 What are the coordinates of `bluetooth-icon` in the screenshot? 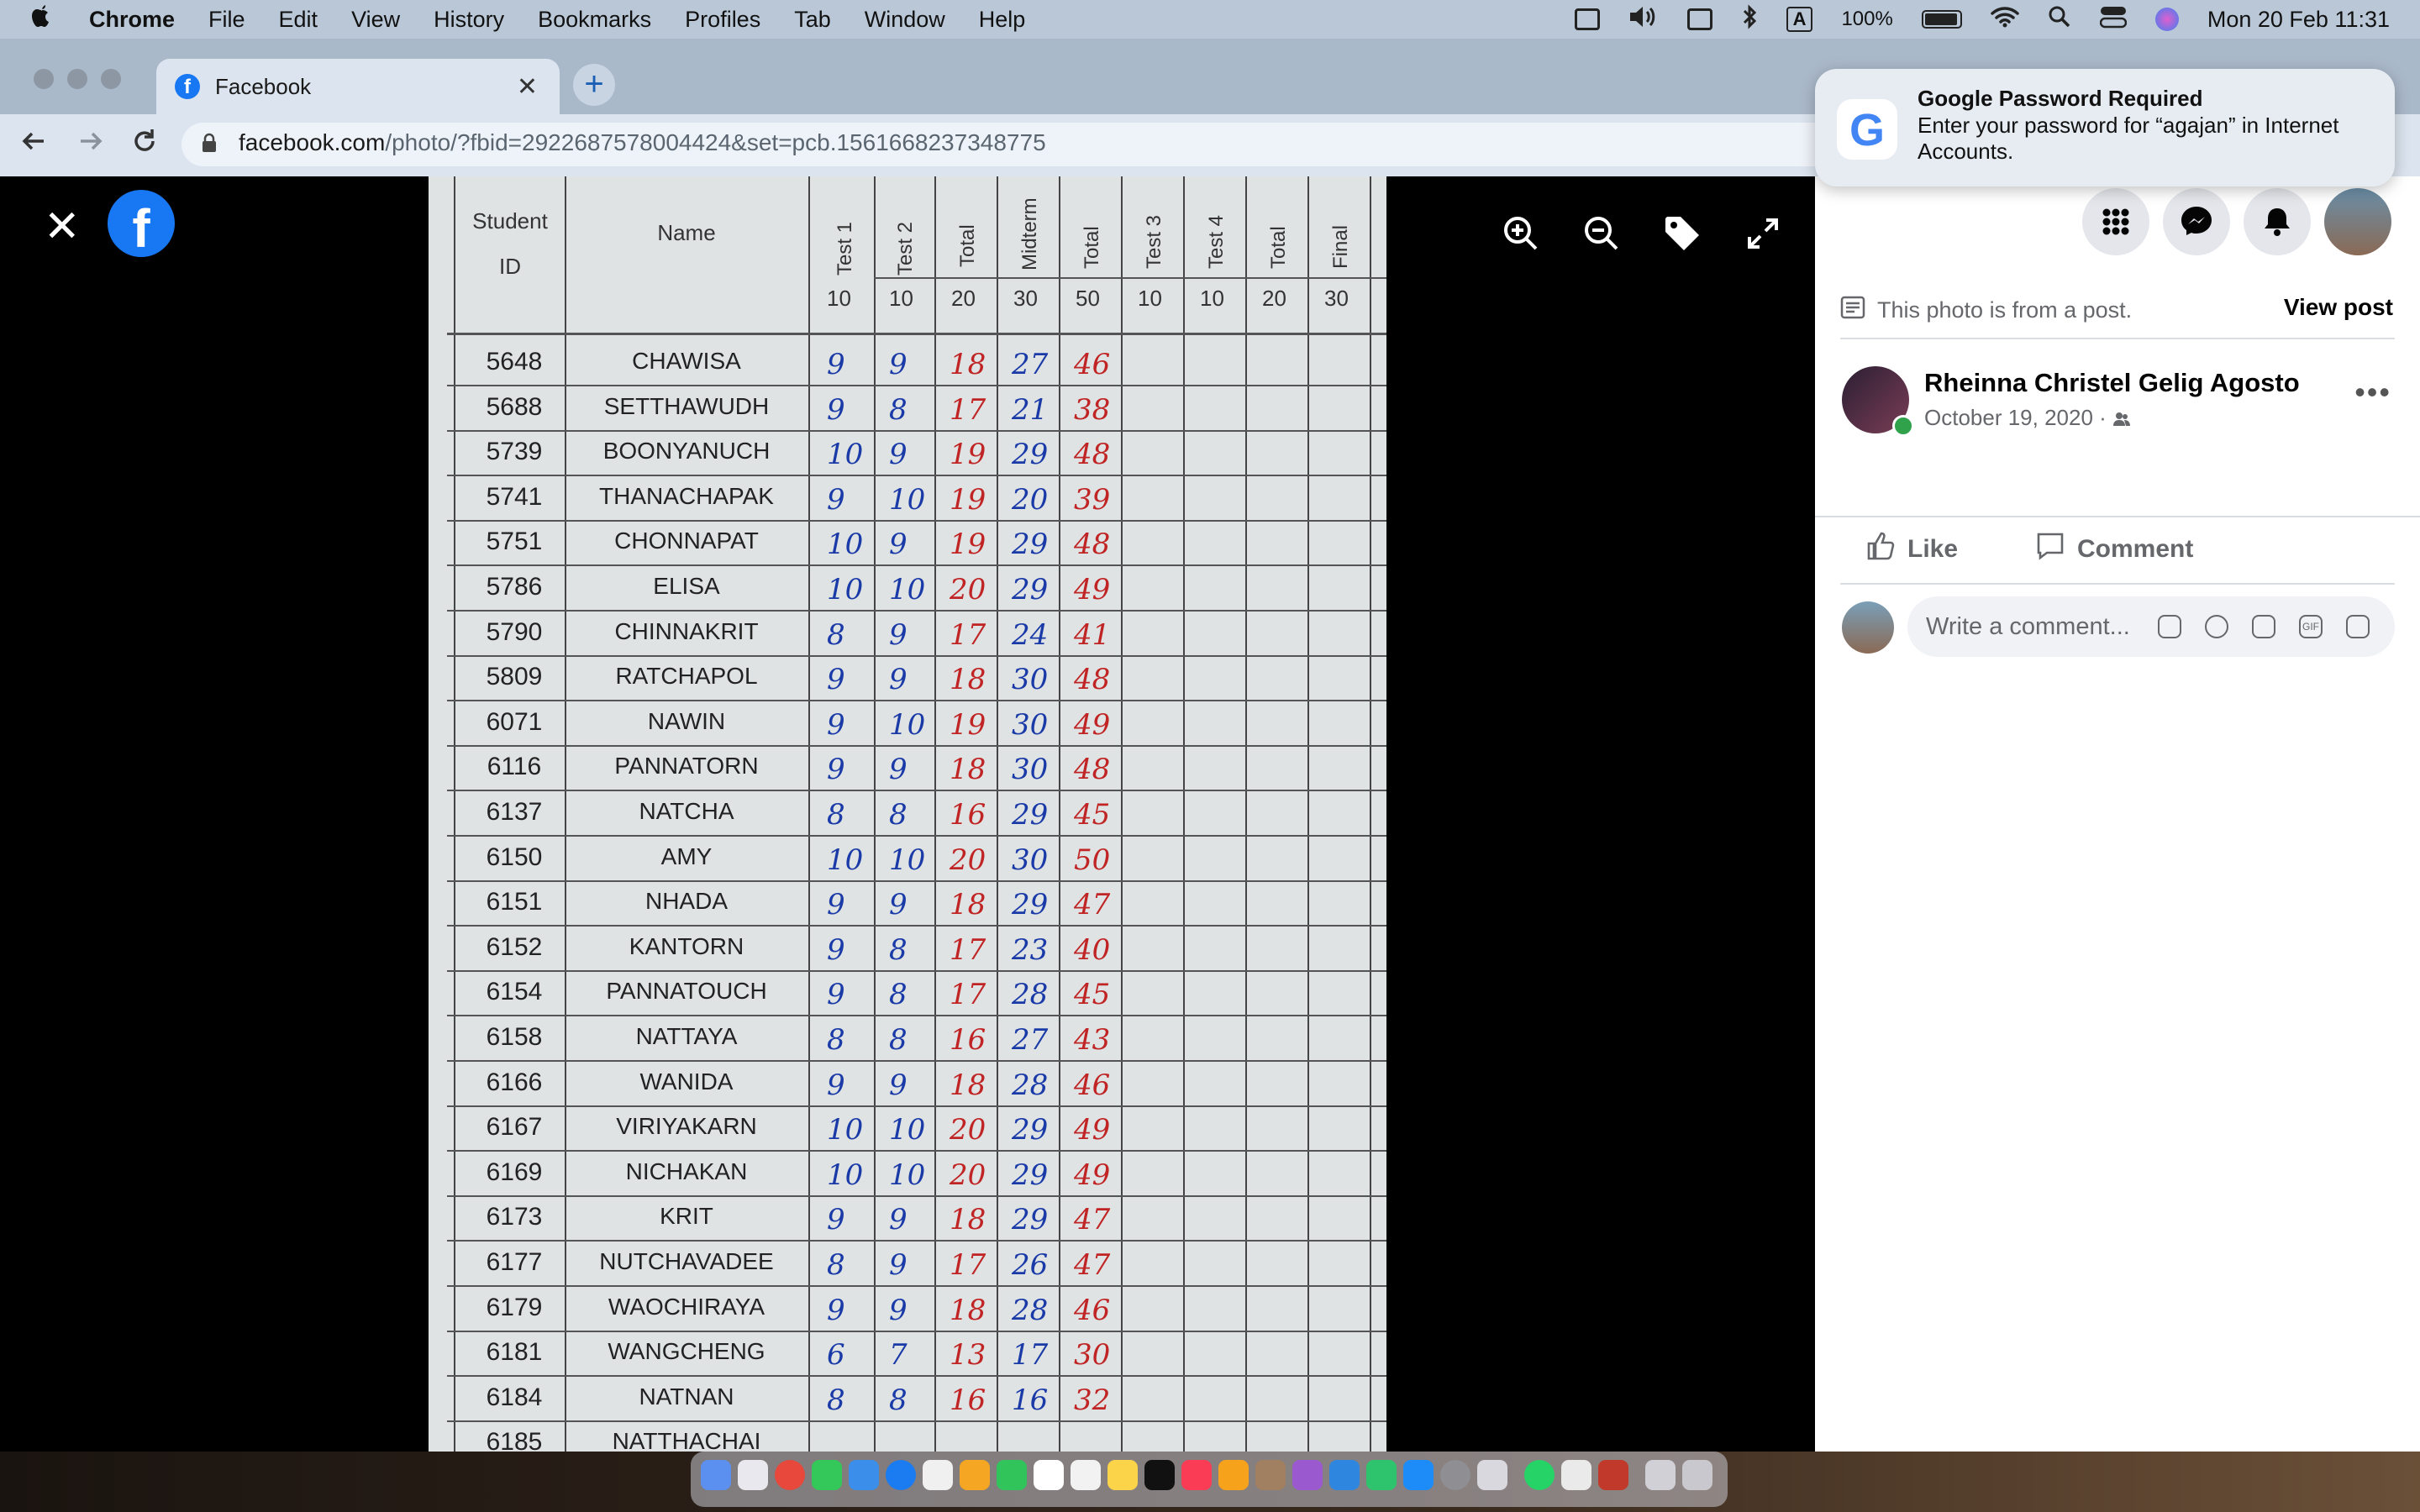 It's located at (1749, 19).